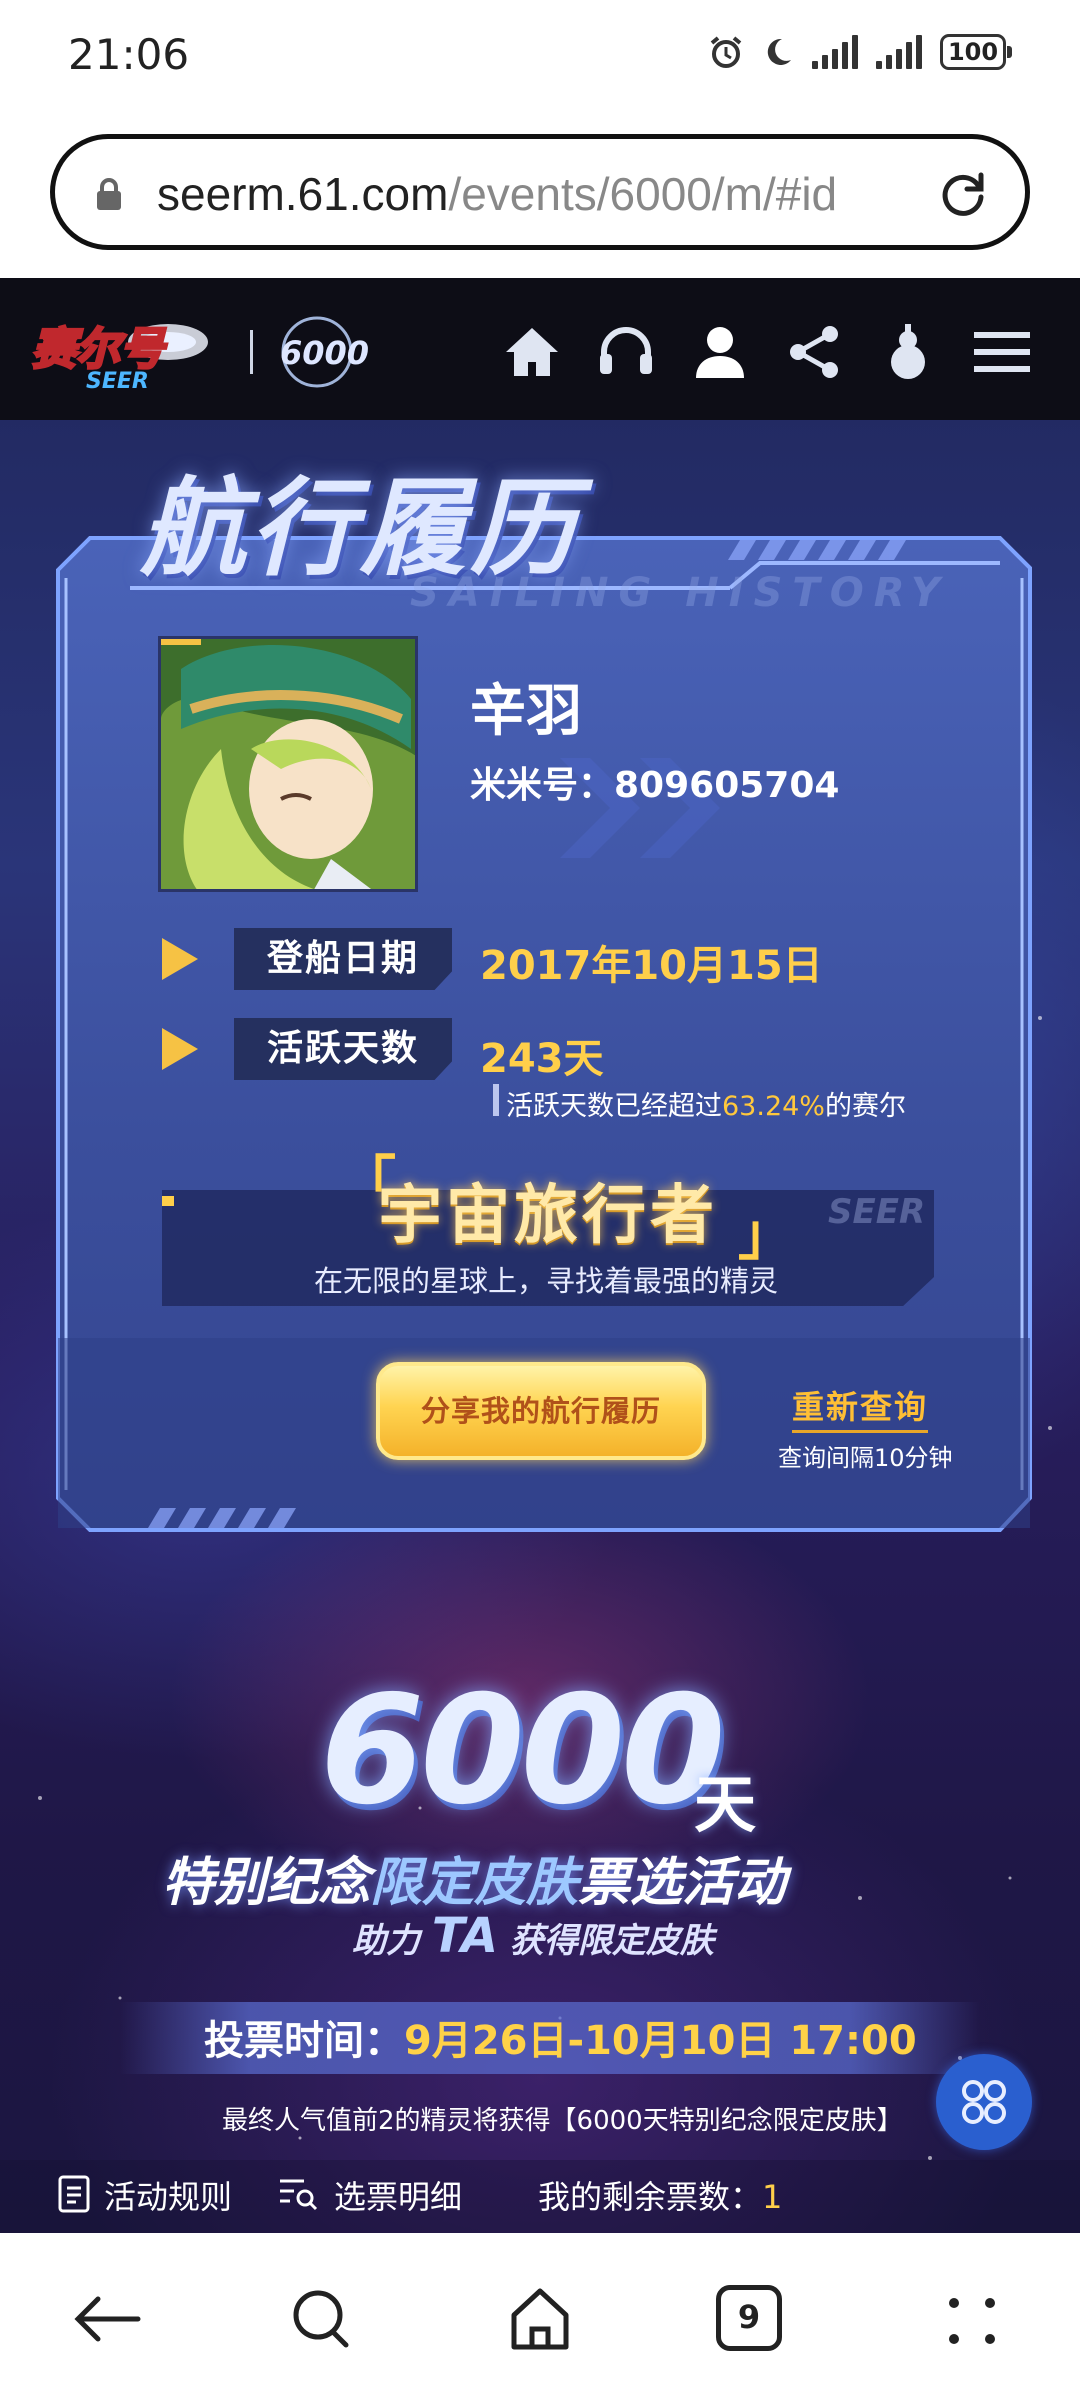  Describe the element at coordinates (725, 1804) in the screenshot. I see `campaign-day-unit: 天` at that location.